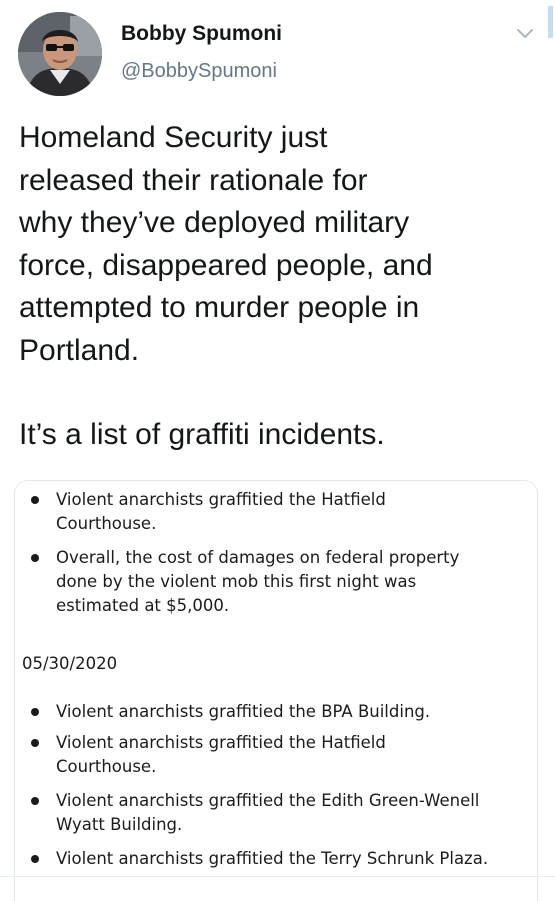  What do you see at coordinates (70, 663) in the screenshot?
I see `date-heading: 05/30/2020` at bounding box center [70, 663].